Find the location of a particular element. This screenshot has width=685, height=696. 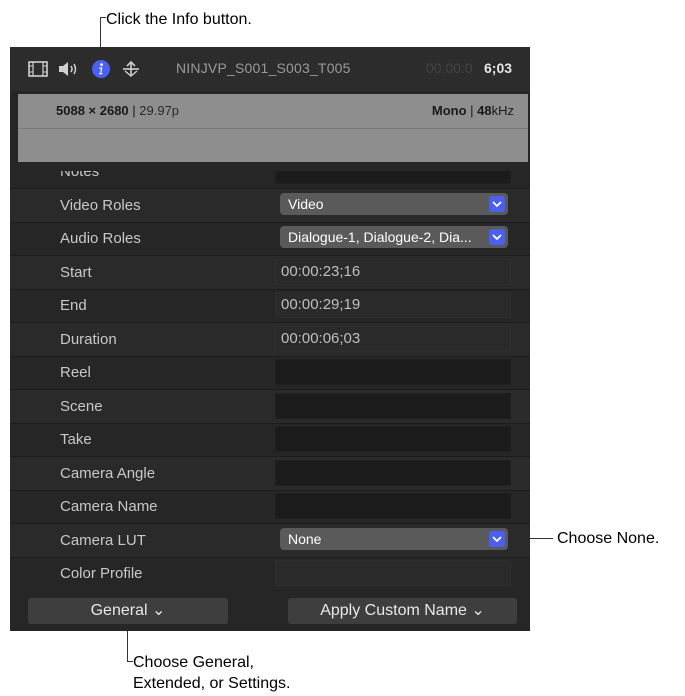

callout-general-line-h is located at coordinates (130, 661).